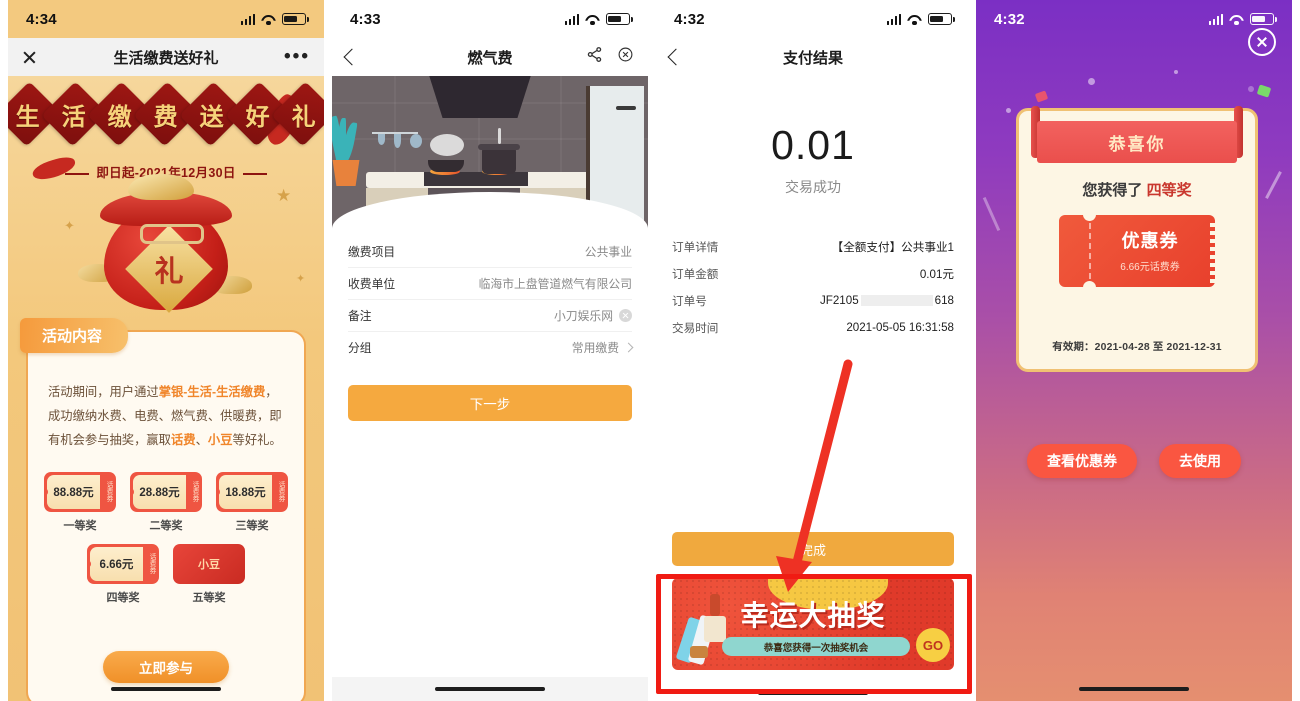 This screenshot has width=1300, height=701. What do you see at coordinates (490, 156) in the screenshot?
I see `kitchen-illustration` at bounding box center [490, 156].